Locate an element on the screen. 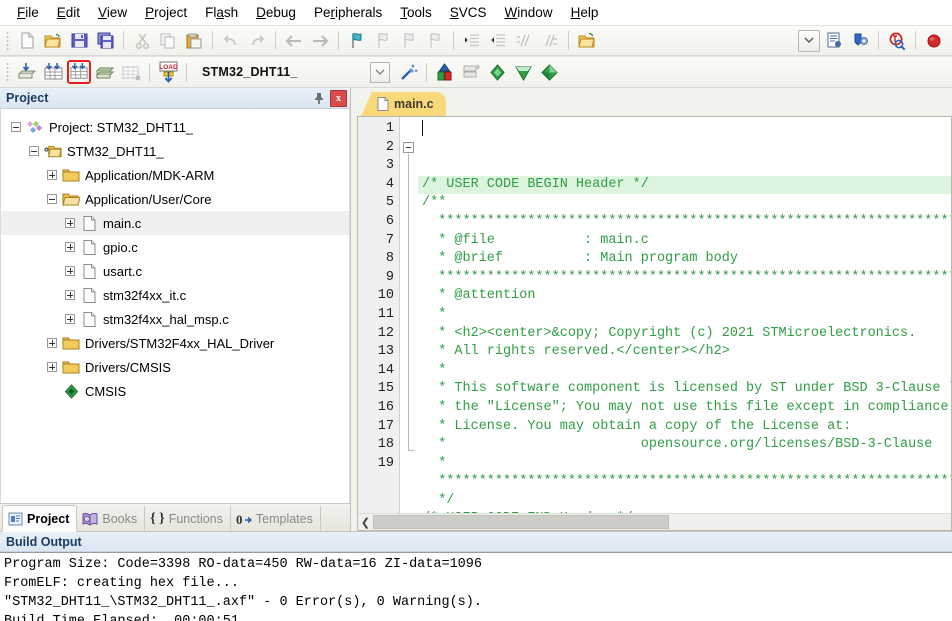 The image size is (952, 621). pack-installer-icon is located at coordinates (497, 72).